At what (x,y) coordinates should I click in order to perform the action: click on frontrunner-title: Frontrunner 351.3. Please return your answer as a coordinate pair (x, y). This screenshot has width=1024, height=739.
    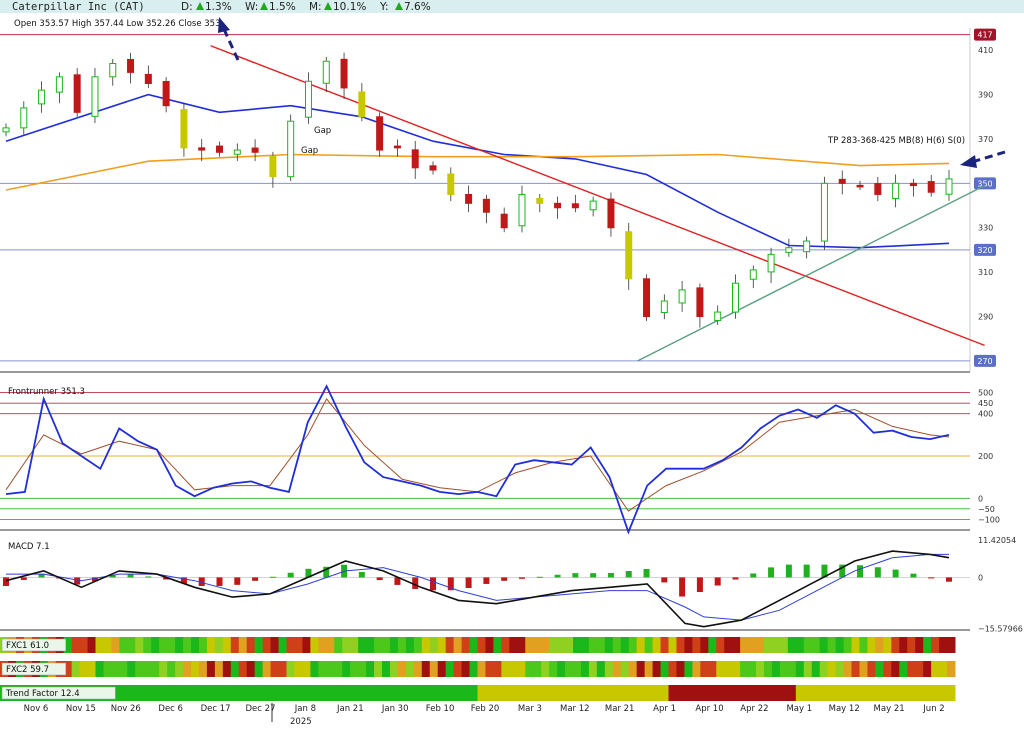
    Looking at the image, I should click on (46, 392).